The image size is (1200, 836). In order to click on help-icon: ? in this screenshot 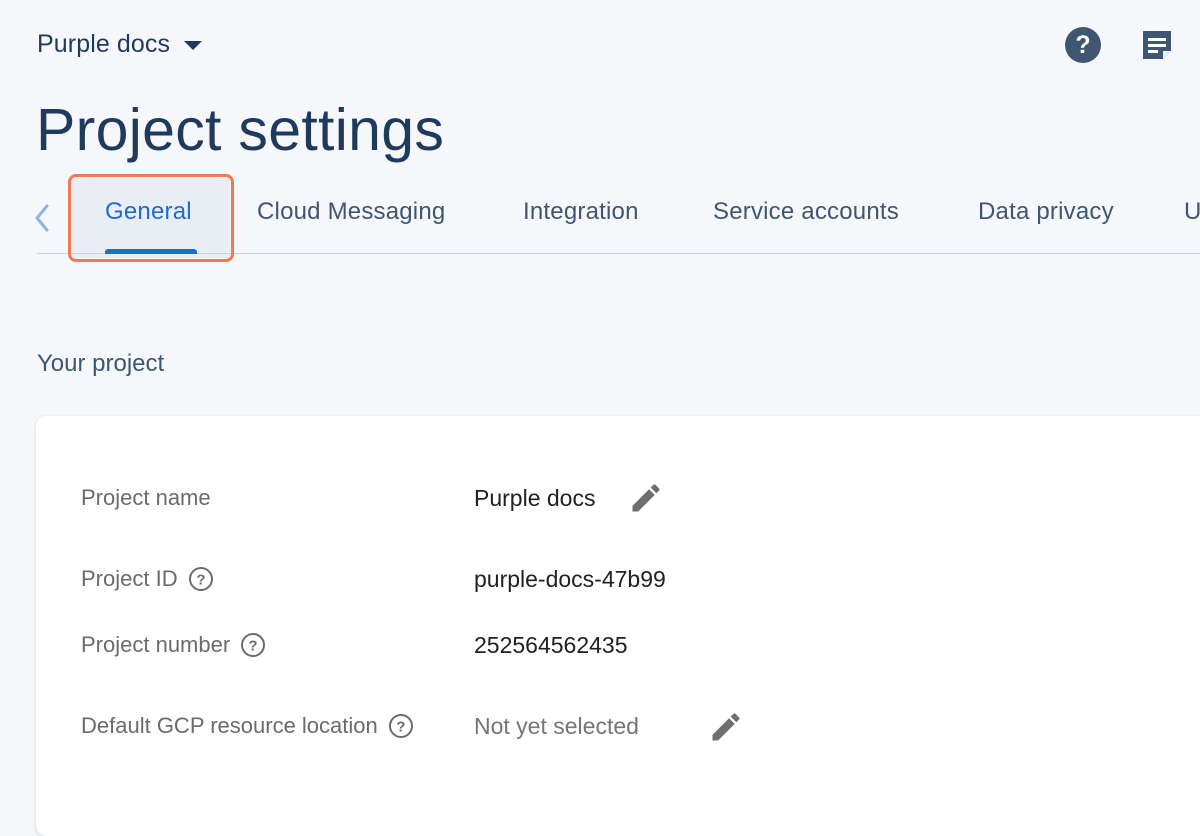, I will do `click(1083, 45)`.